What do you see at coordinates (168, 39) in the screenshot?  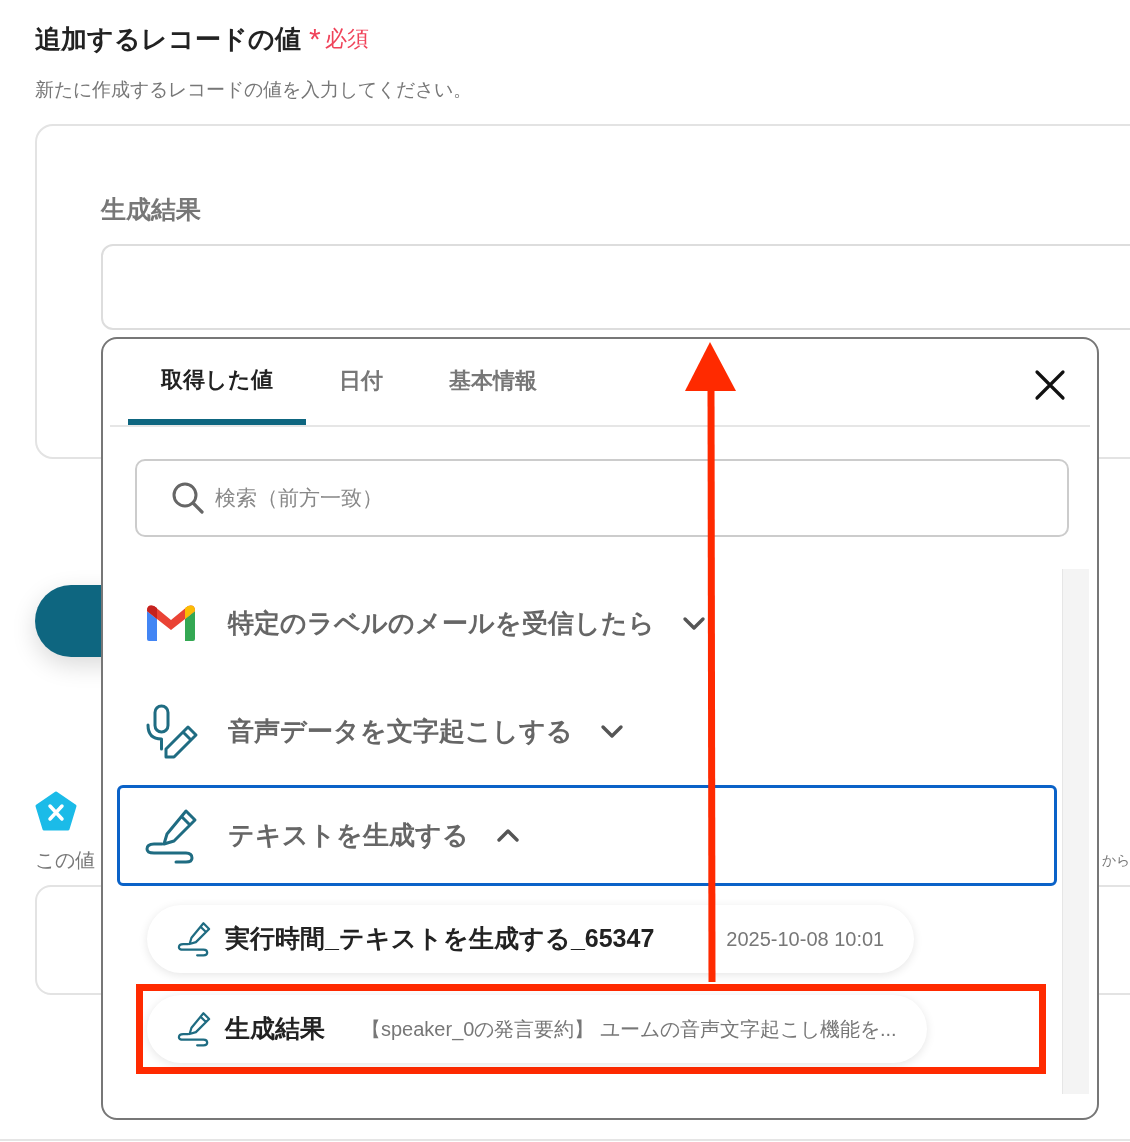 I see `section-title: 追加するレコードの値` at bounding box center [168, 39].